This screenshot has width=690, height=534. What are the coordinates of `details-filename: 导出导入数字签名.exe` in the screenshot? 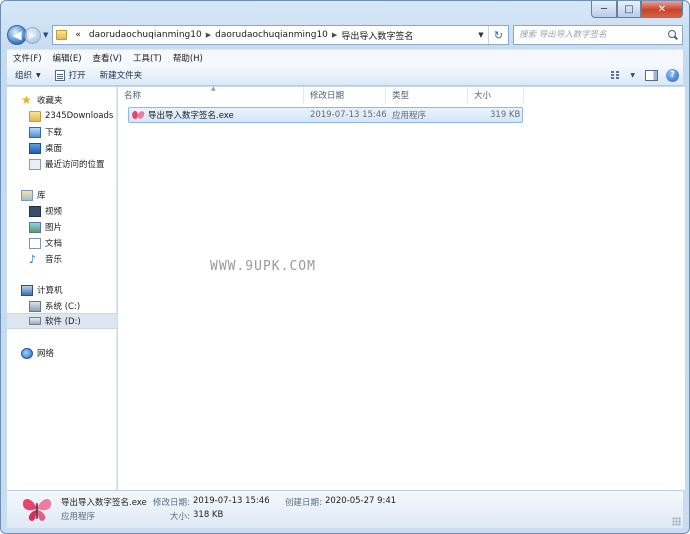 It's located at (104, 503).